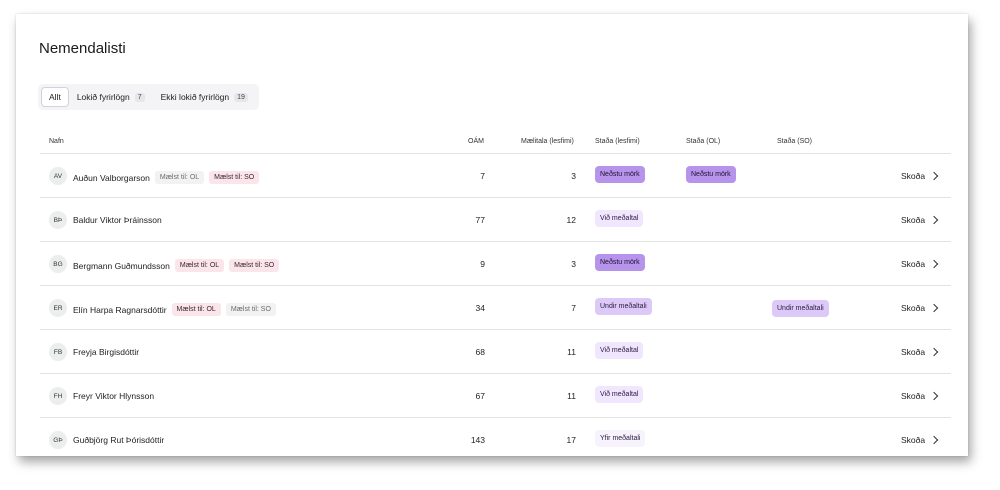 The width and height of the screenshot is (1000, 490). I want to click on student-name: Bergmann Guðmundsson, so click(121, 265).